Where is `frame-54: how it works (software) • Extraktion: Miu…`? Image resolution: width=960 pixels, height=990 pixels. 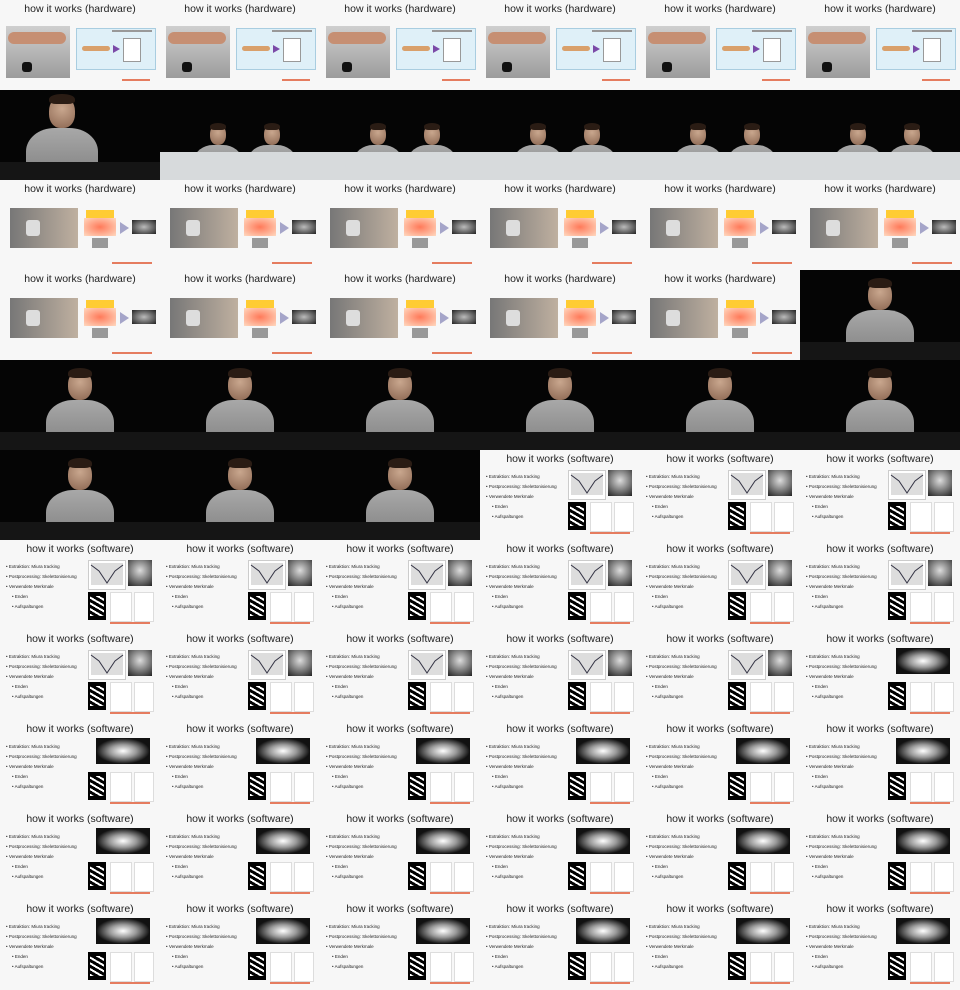 frame-54: how it works (software) • Extraktion: Miu… is located at coordinates (880, 765).